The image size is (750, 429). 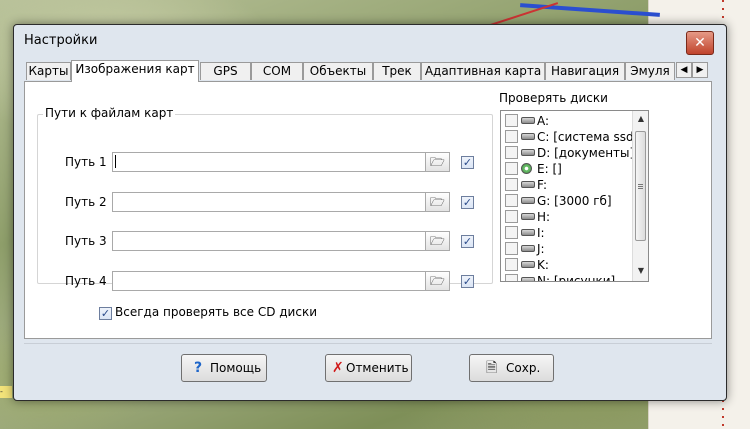 I want to click on drive-item-i: I:, so click(x=571, y=233).